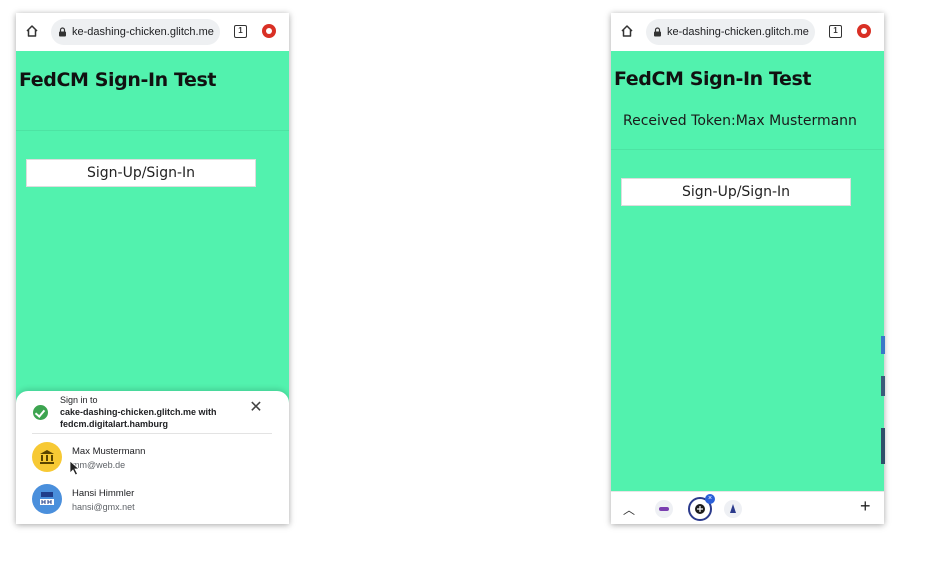 The width and height of the screenshot is (936, 568). What do you see at coordinates (75, 468) in the screenshot?
I see `mouse-pointer-icon` at bounding box center [75, 468].